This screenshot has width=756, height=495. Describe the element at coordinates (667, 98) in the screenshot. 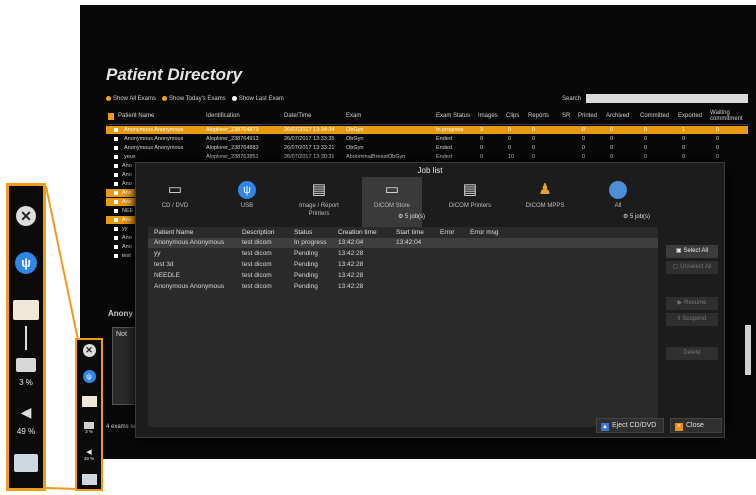

I see `search-input` at that location.